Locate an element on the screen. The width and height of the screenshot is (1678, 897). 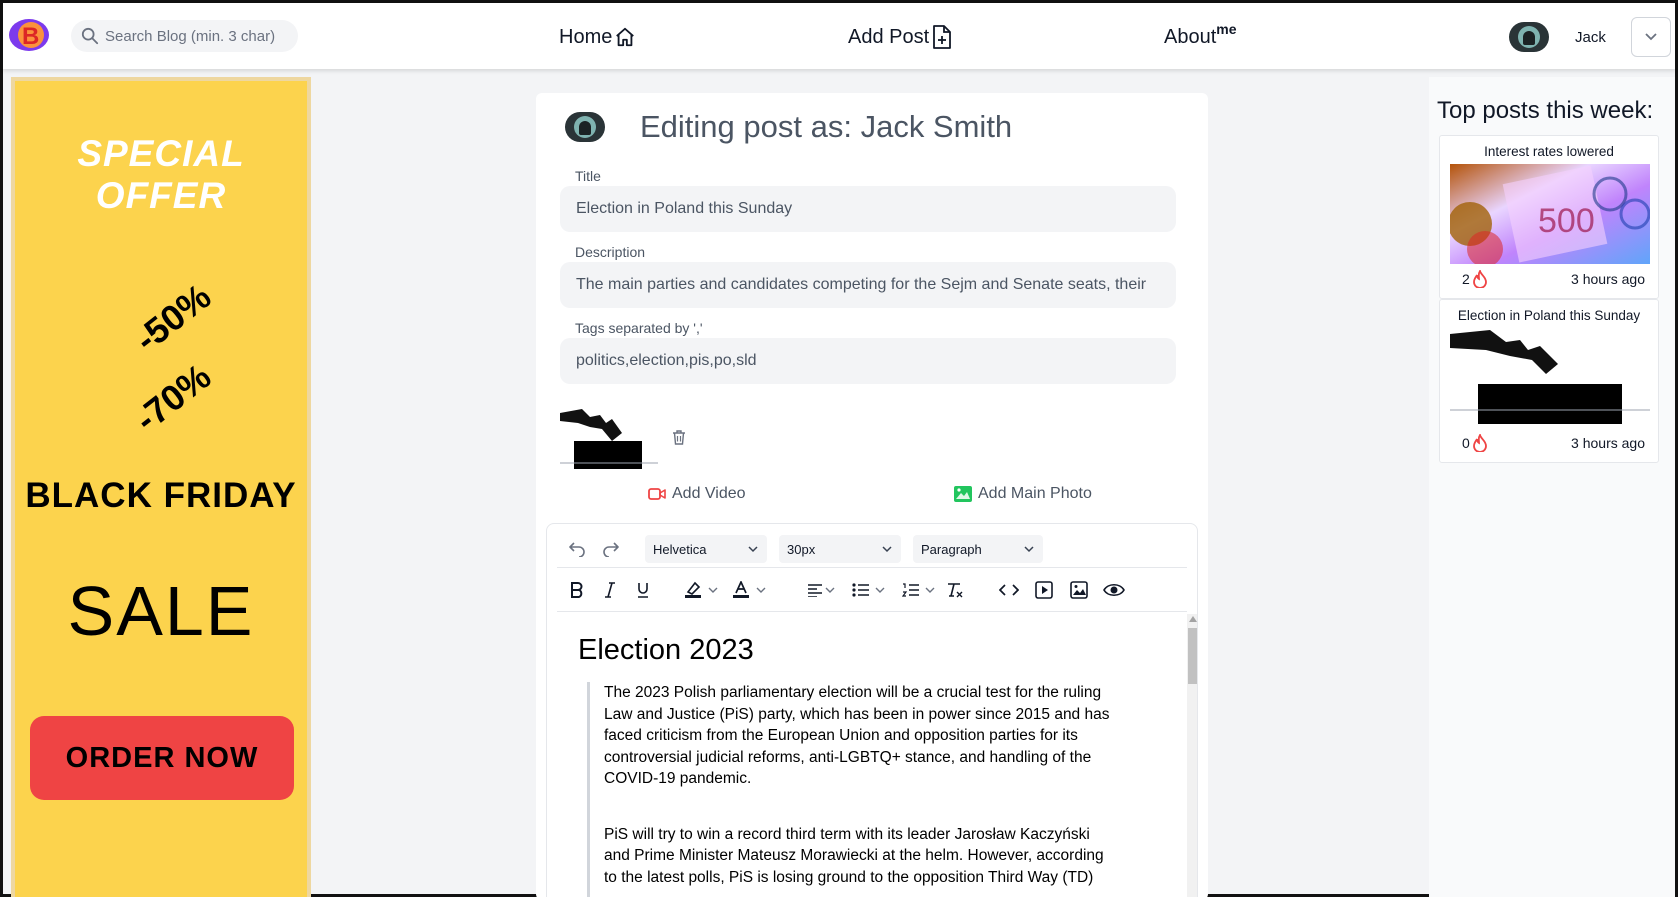
numbered-list-button is located at coordinates (911, 590).